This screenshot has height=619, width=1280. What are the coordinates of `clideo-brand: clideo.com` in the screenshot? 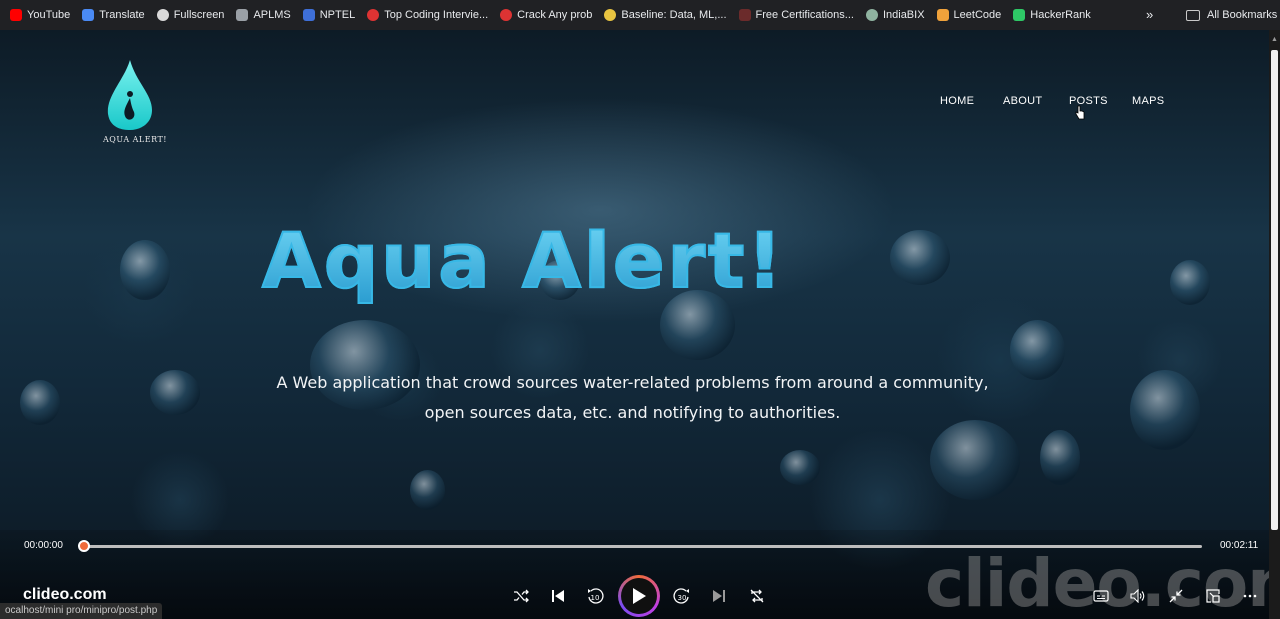 It's located at (65, 594).